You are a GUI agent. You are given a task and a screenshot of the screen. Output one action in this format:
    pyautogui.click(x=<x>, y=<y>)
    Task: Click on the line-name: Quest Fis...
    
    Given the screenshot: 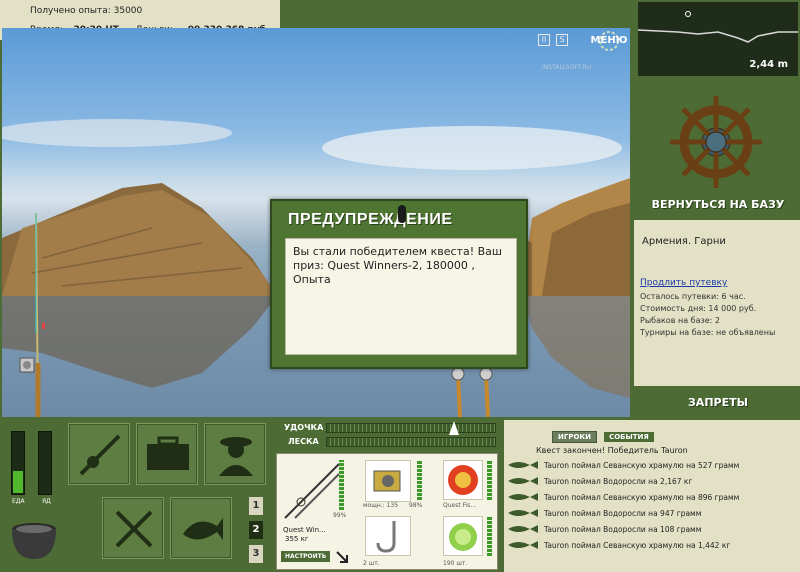 What is the action you would take?
    pyautogui.click(x=460, y=505)
    